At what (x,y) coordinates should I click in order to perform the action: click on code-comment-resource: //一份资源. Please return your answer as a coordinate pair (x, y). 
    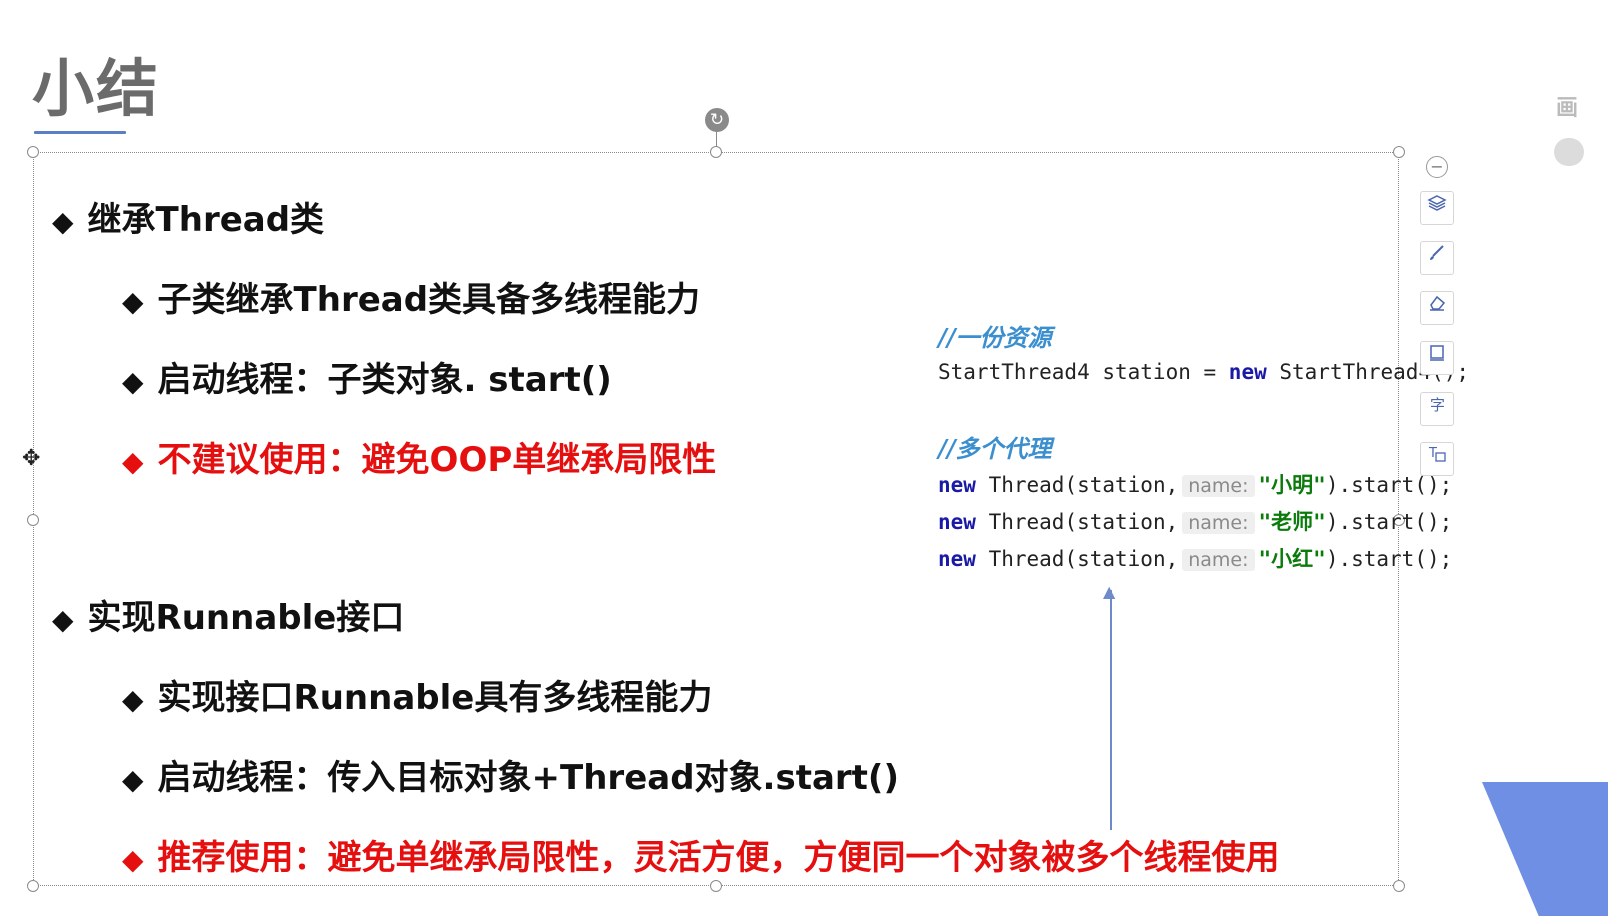
    Looking at the image, I should click on (995, 335).